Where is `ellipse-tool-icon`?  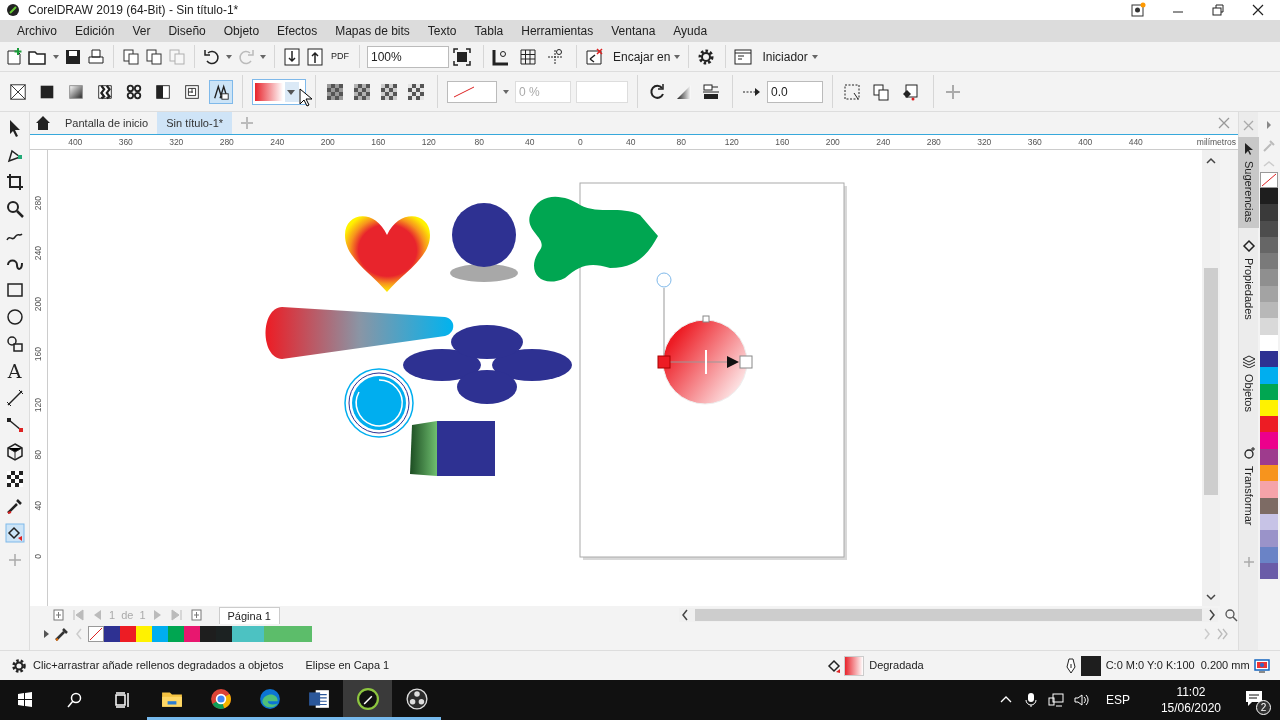 ellipse-tool-icon is located at coordinates (14, 317).